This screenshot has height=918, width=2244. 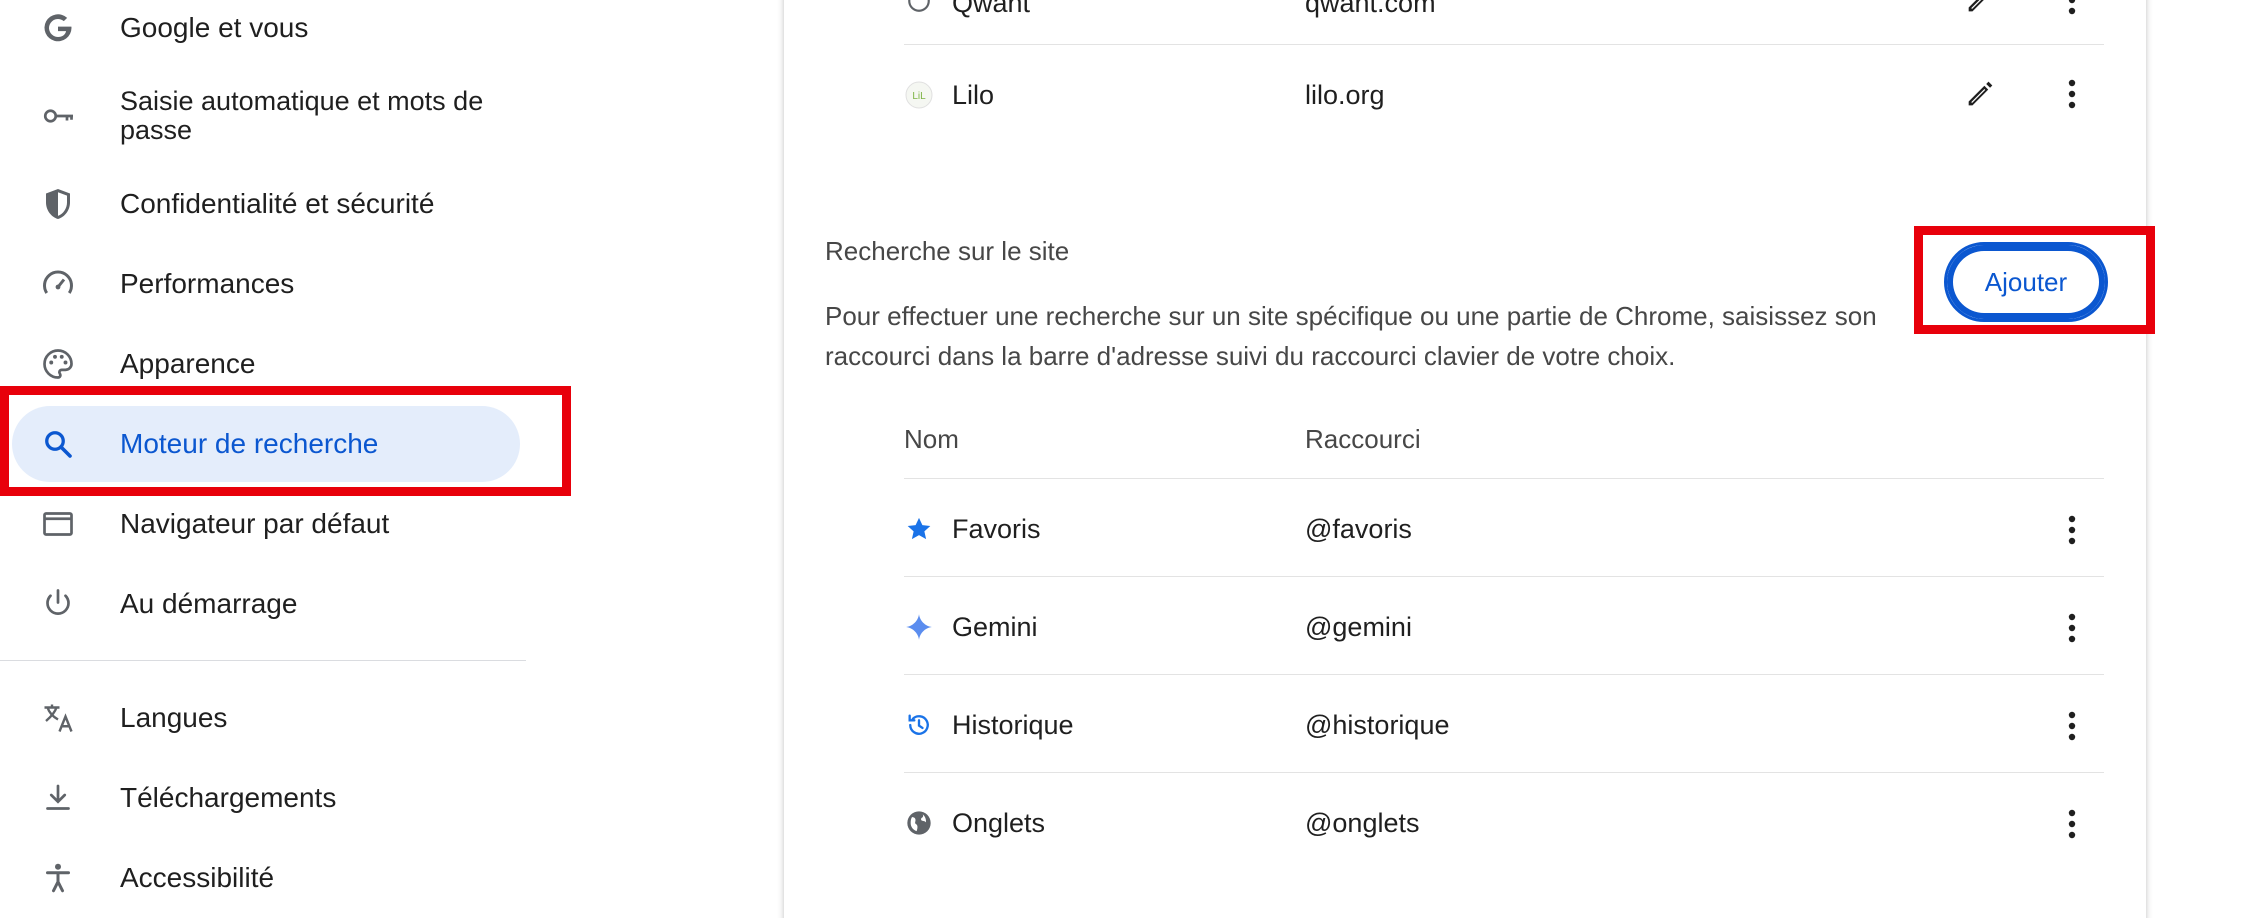 I want to click on accessibility-icon, so click(x=58, y=878).